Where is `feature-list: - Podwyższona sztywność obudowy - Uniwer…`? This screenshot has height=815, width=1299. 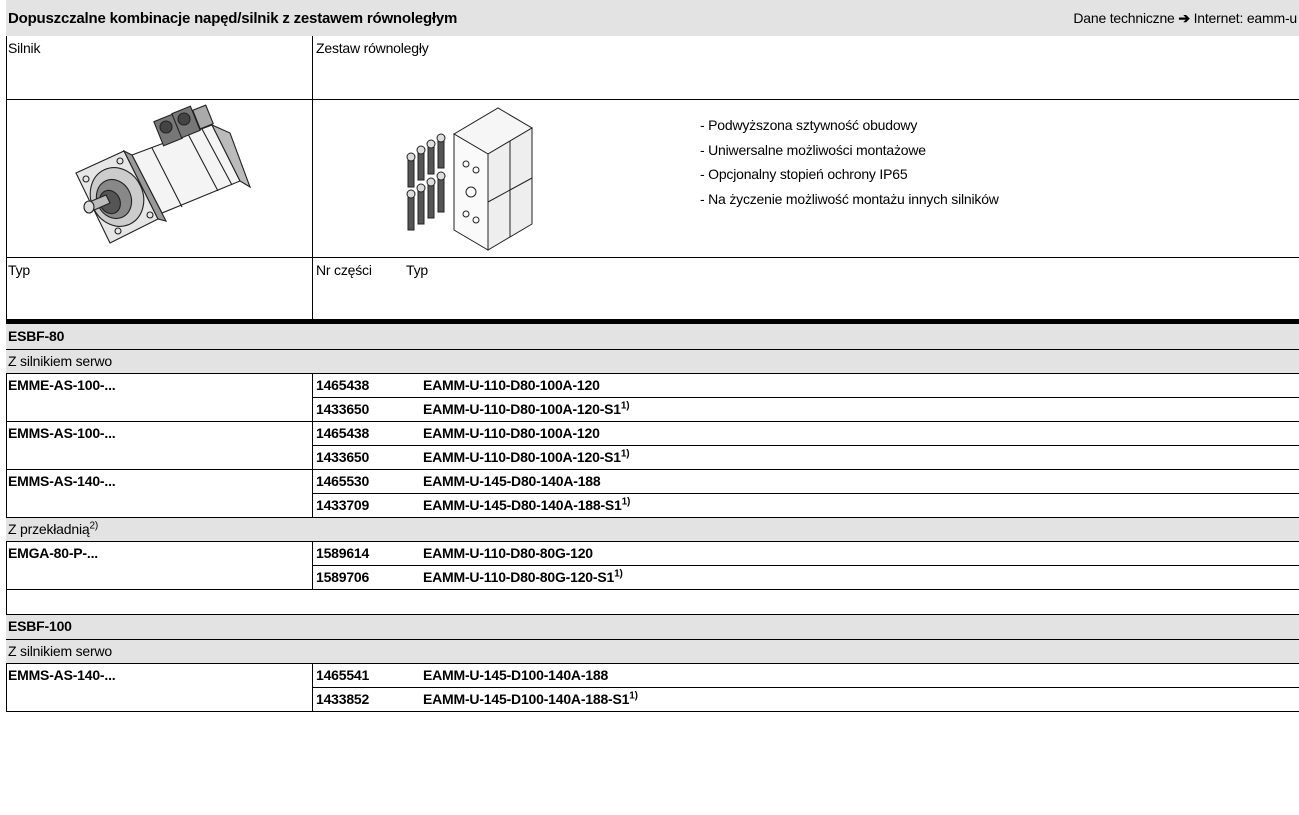
feature-list: - Podwyższona sztywność obudowy - Uniwer… is located at coordinates (849, 162).